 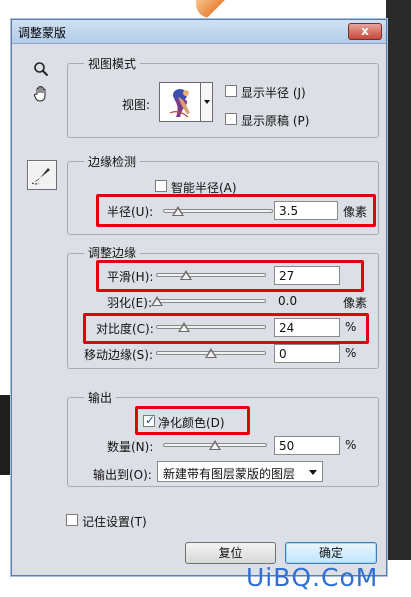 I want to click on highlight-decontaminate, so click(x=192, y=420).